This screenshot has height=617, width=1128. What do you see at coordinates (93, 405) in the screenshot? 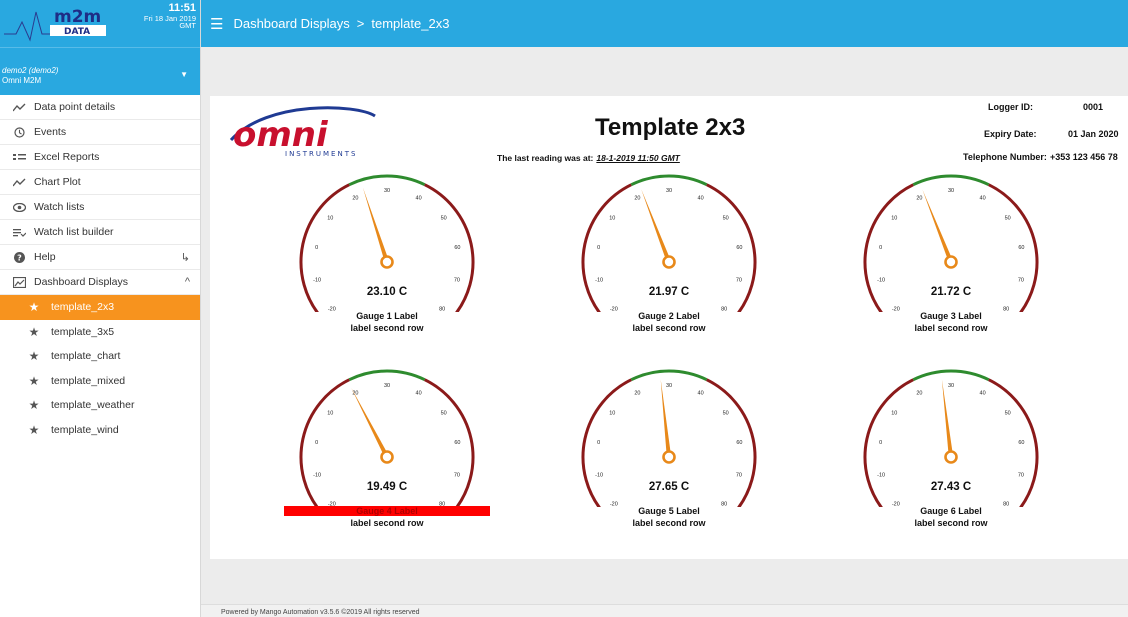
I see `sidebar-item-label: template_weather` at bounding box center [93, 405].